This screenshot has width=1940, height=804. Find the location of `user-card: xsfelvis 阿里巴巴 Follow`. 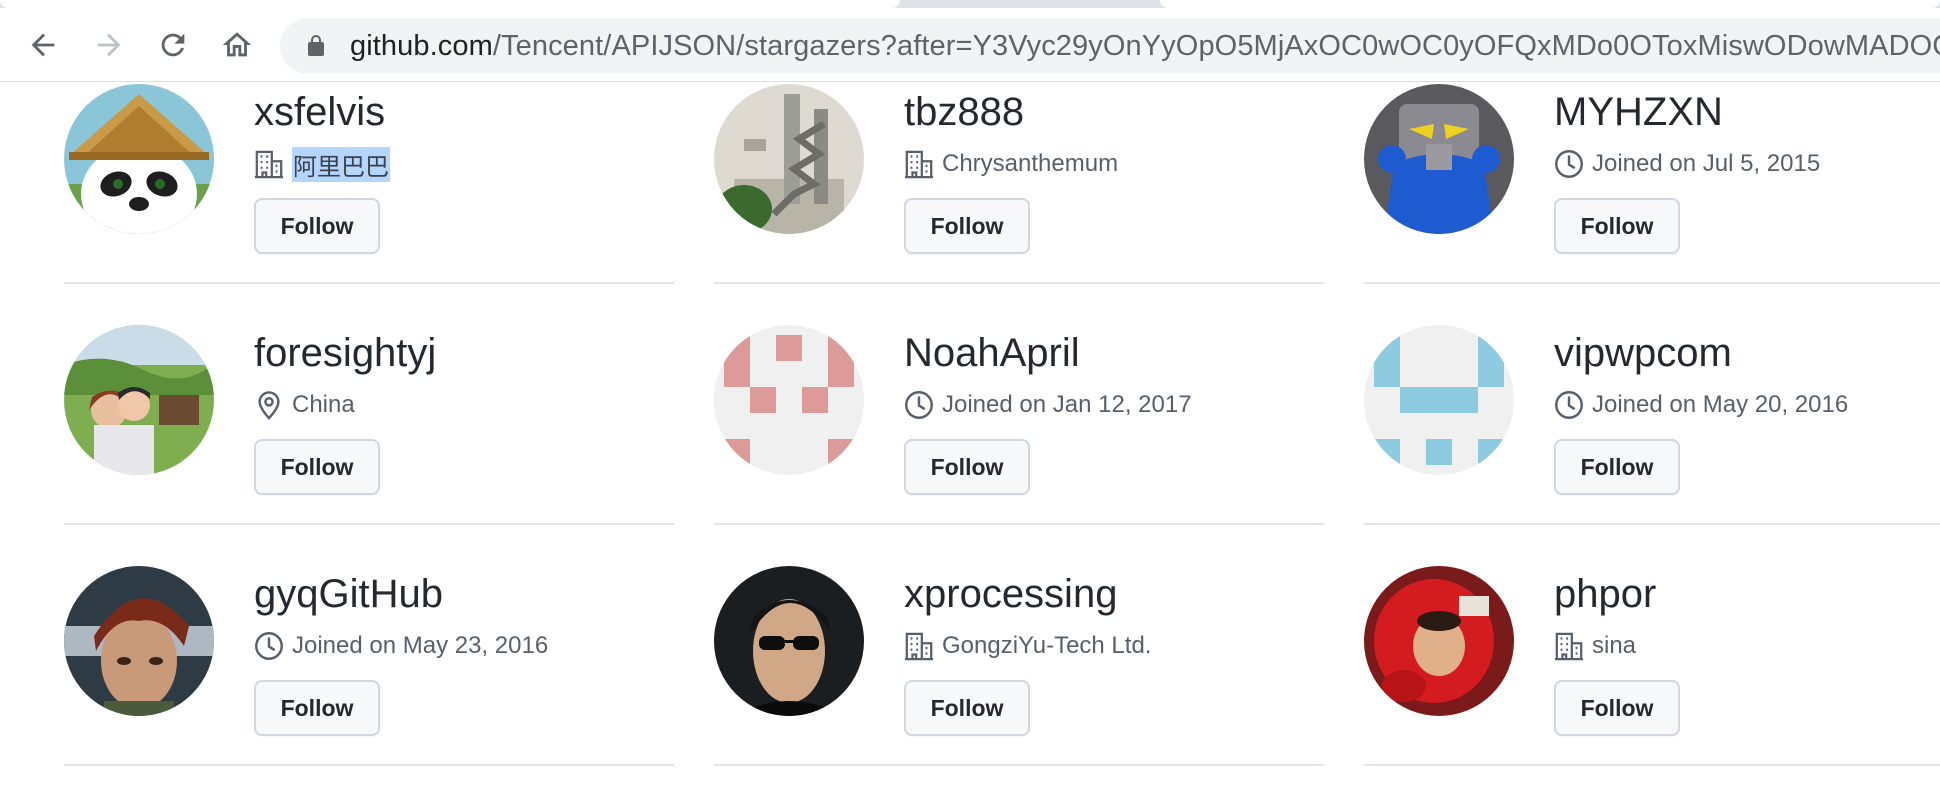

user-card: xsfelvis 阿里巴巴 Follow is located at coordinates (369, 202).